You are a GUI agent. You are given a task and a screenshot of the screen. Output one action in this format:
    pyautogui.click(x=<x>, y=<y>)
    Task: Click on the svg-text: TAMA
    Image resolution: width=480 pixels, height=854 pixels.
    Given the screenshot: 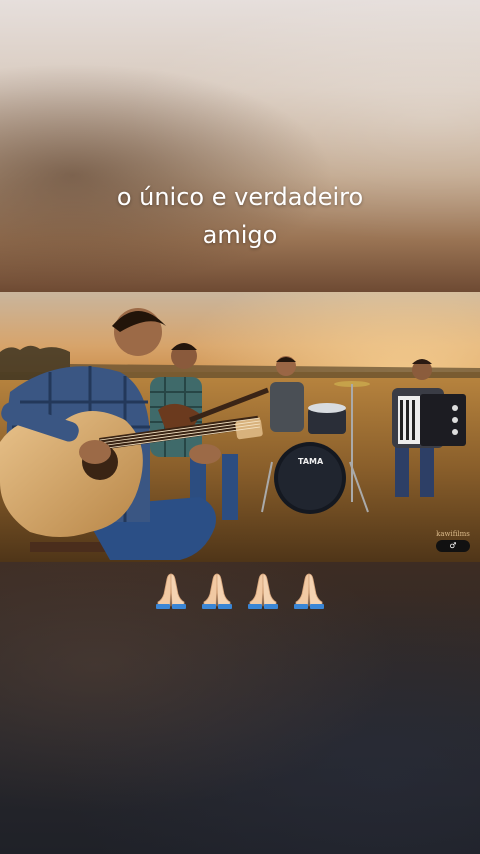 What is the action you would take?
    pyautogui.click(x=311, y=461)
    